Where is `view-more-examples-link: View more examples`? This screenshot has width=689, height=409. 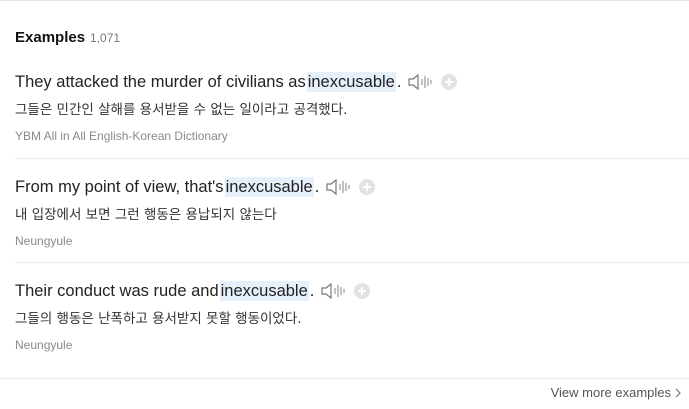
view-more-examples-link: View more examples is located at coordinates (616, 392).